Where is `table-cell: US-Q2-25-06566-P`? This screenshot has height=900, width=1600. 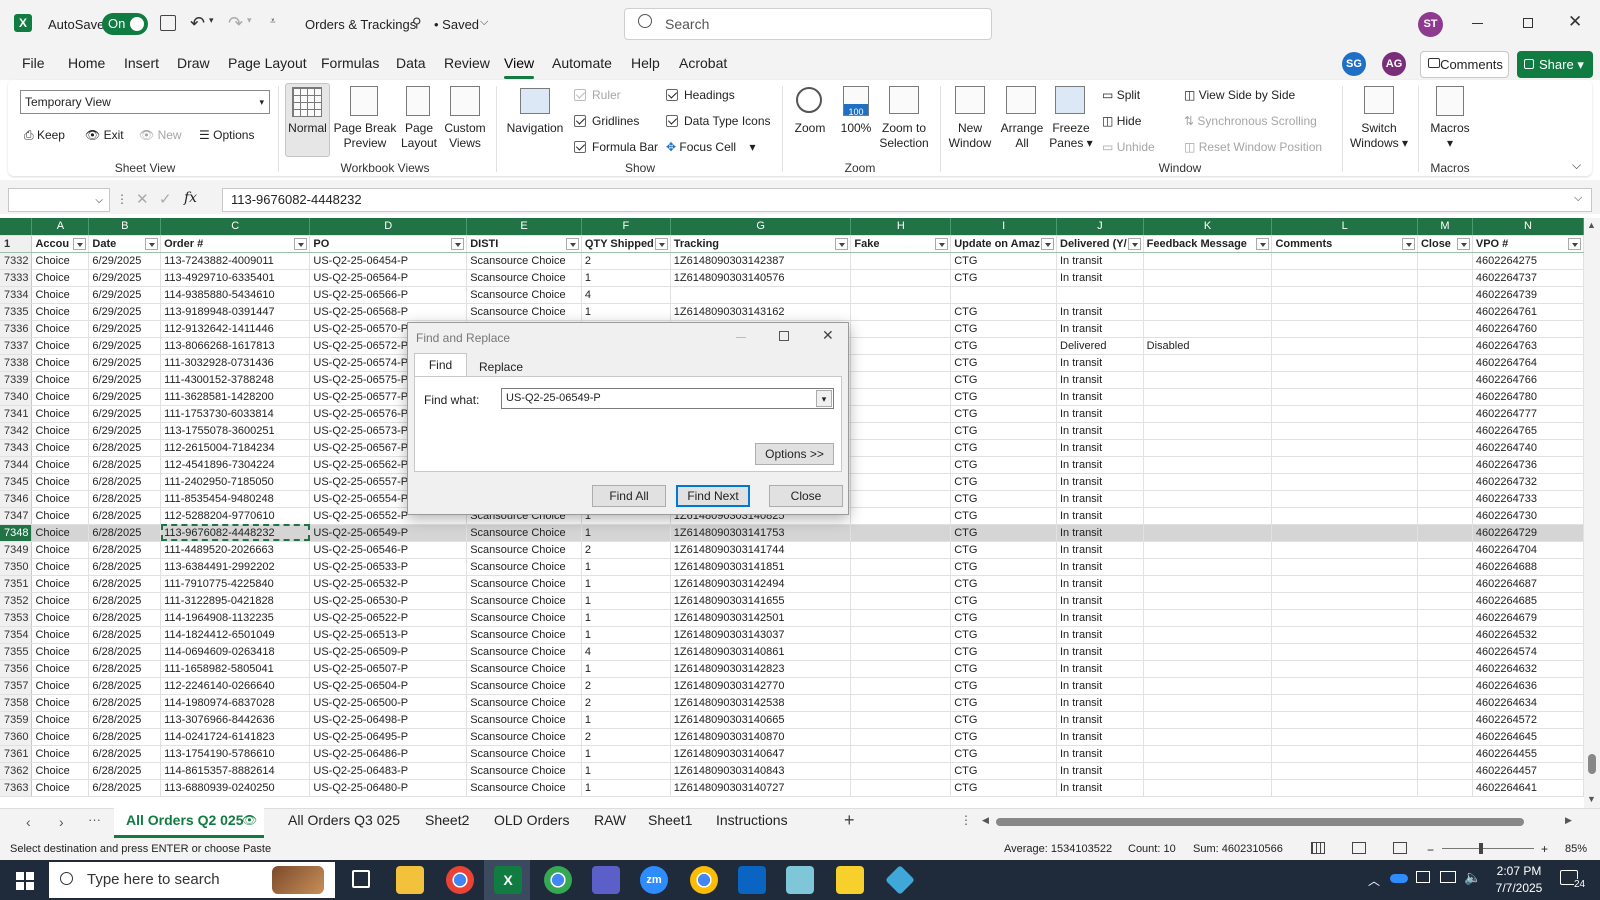 table-cell: US-Q2-25-06566-P is located at coordinates (388, 295).